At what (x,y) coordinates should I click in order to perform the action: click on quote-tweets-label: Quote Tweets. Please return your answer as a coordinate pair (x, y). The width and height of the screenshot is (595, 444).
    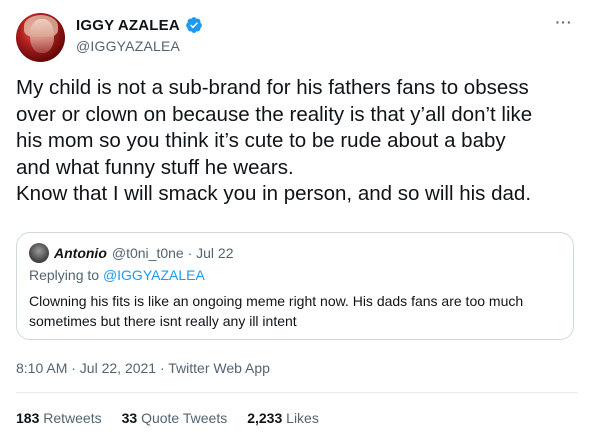
    Looking at the image, I should click on (184, 418).